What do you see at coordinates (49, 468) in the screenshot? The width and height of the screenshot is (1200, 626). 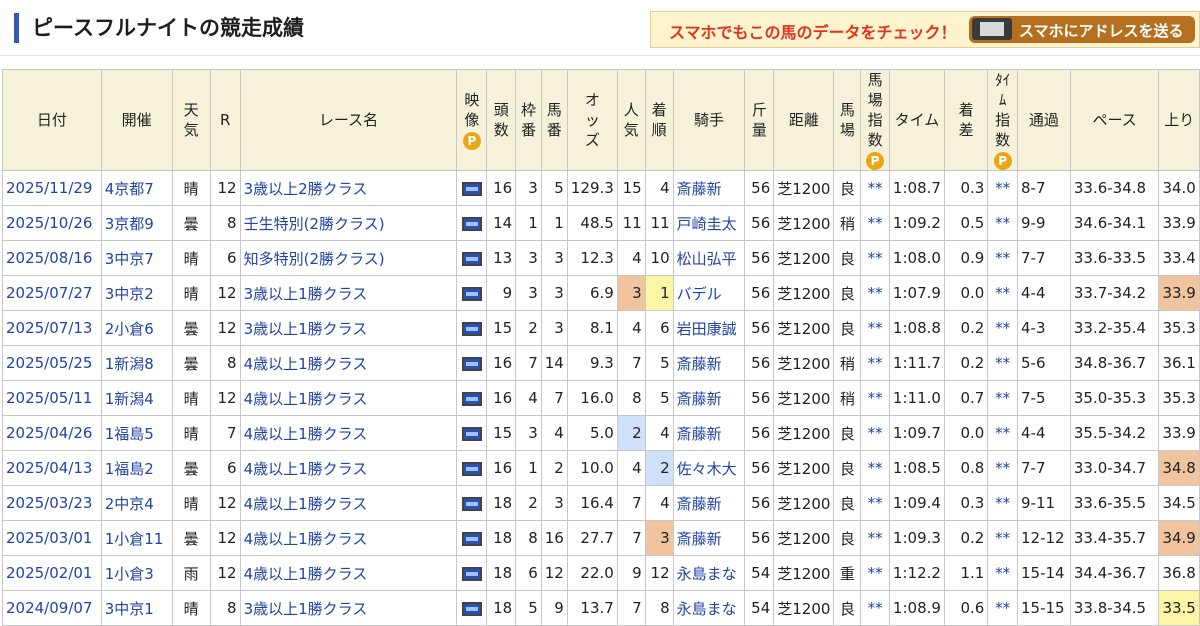 I see `race-date-text: 2025/04/13` at bounding box center [49, 468].